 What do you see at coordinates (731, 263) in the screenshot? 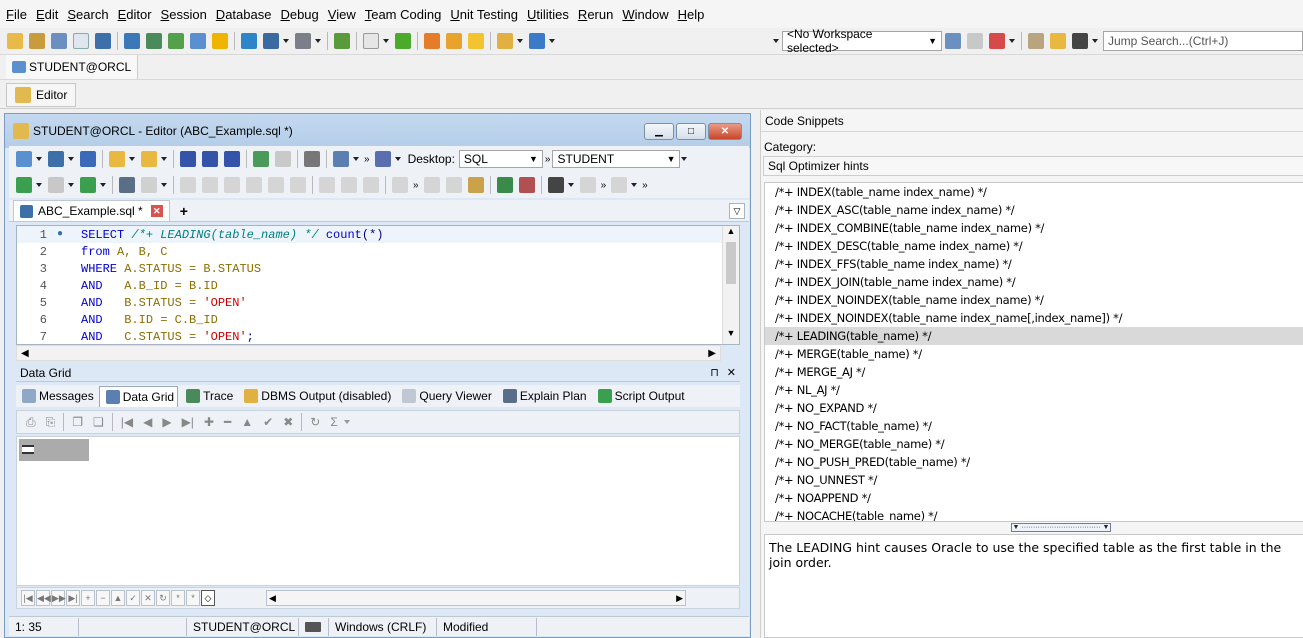
I see `scroll-thumb` at bounding box center [731, 263].